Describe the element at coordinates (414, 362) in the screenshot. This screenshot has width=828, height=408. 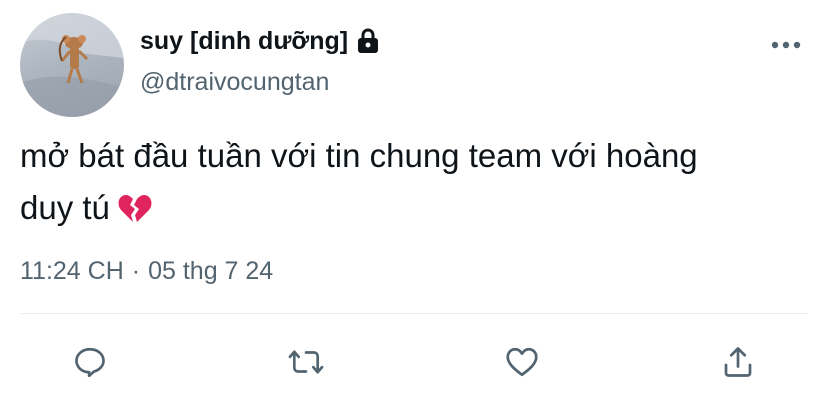
I see `action-bar` at that location.